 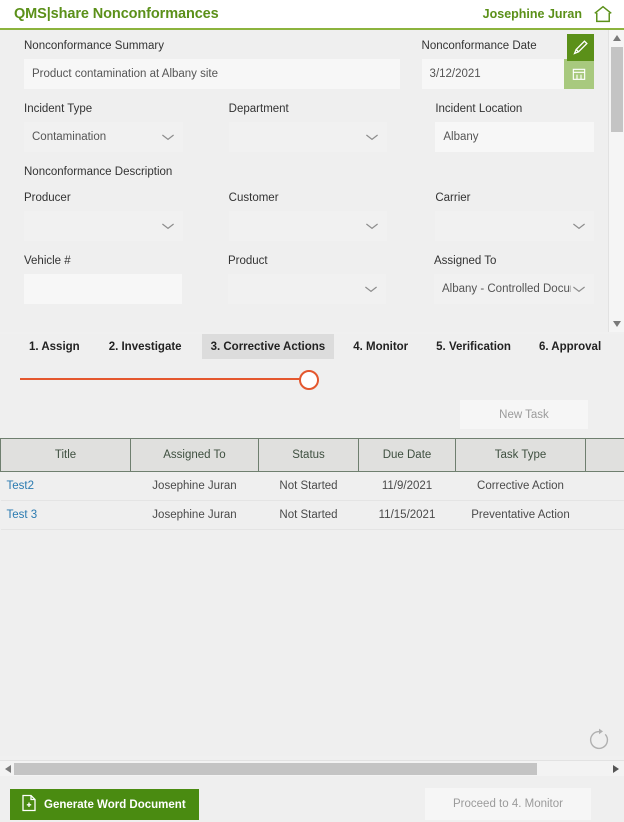 I want to click on generate-word-document-button: Generate Word Document, so click(x=104, y=804).